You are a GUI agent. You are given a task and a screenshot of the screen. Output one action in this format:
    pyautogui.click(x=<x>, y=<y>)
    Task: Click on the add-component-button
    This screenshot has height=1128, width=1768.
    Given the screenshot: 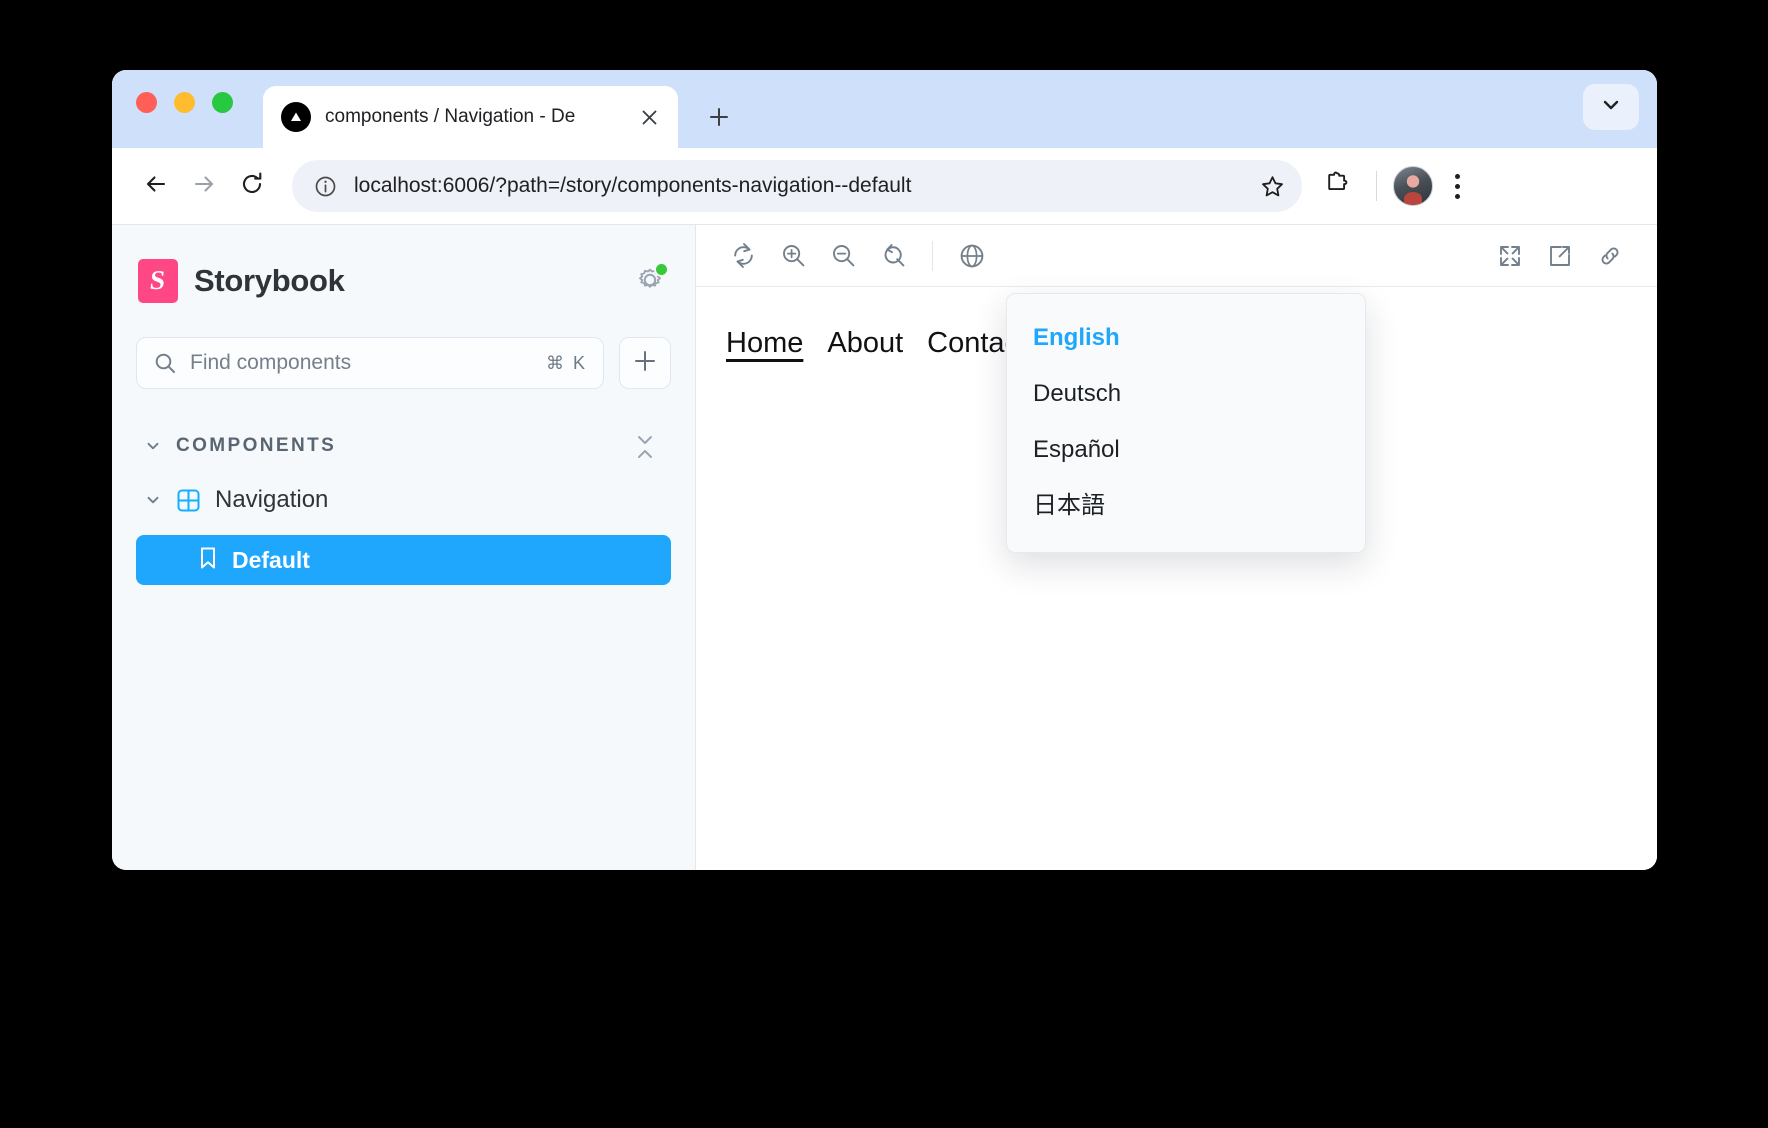 What is the action you would take?
    pyautogui.click(x=645, y=363)
    